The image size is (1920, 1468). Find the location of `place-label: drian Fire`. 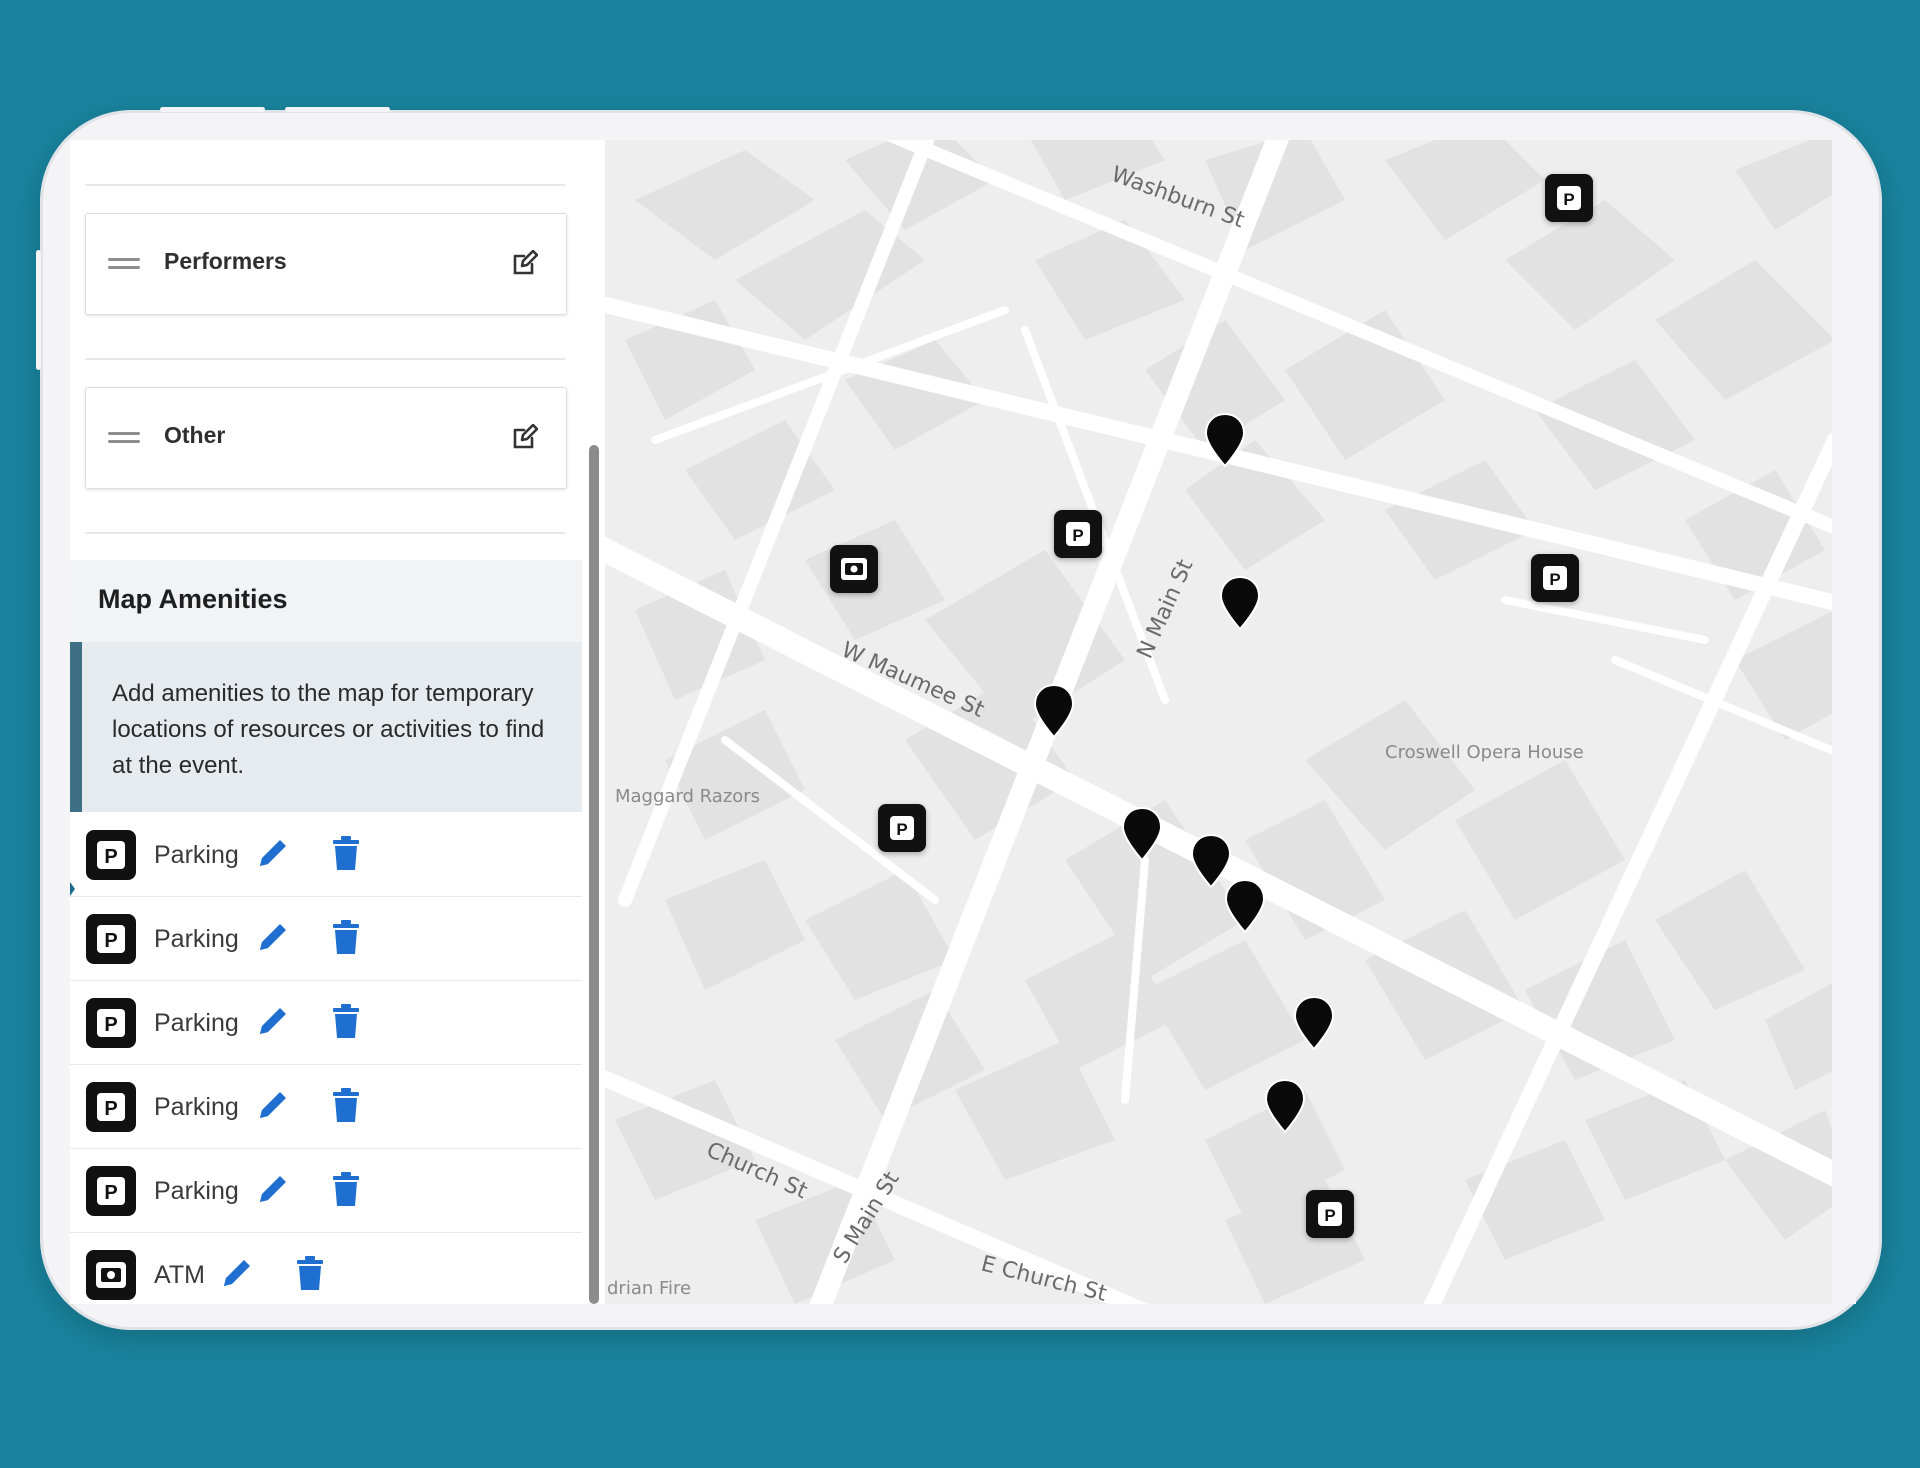

place-label: drian Fire is located at coordinates (649, 1288).